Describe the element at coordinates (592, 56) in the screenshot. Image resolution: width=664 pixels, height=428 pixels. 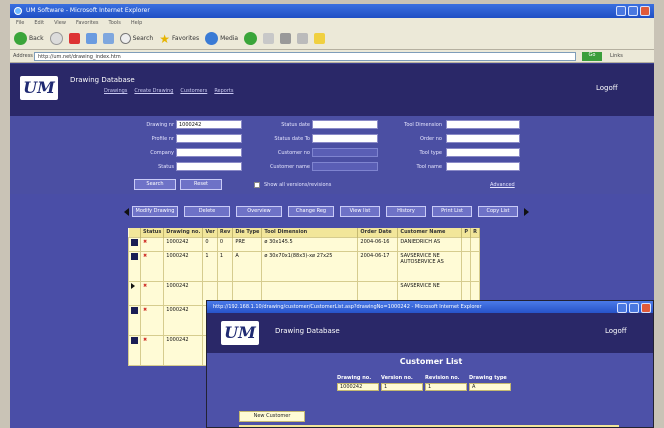
I see `go-button: Go` at that location.